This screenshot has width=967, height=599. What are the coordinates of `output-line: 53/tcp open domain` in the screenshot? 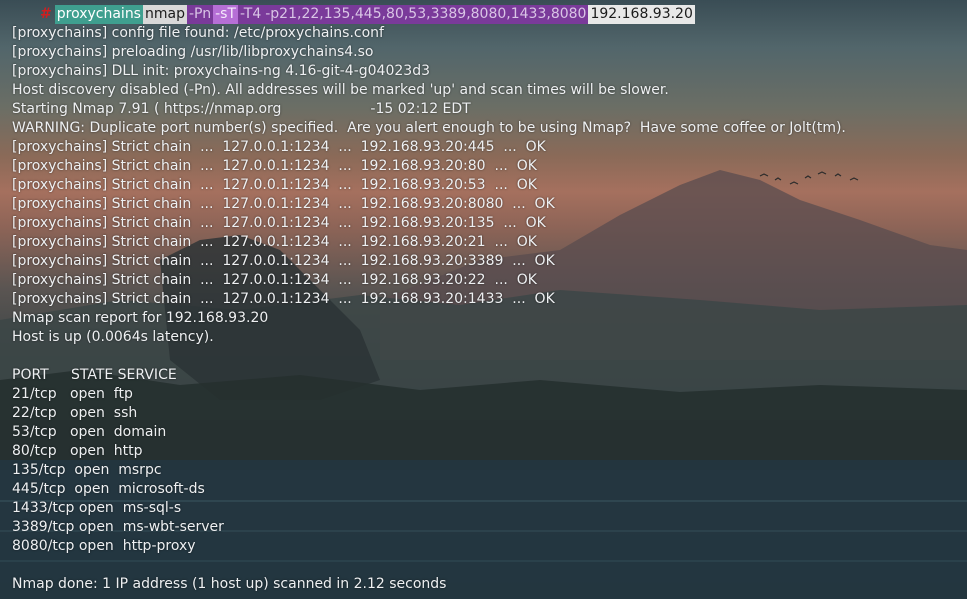 It's located at (89, 432).